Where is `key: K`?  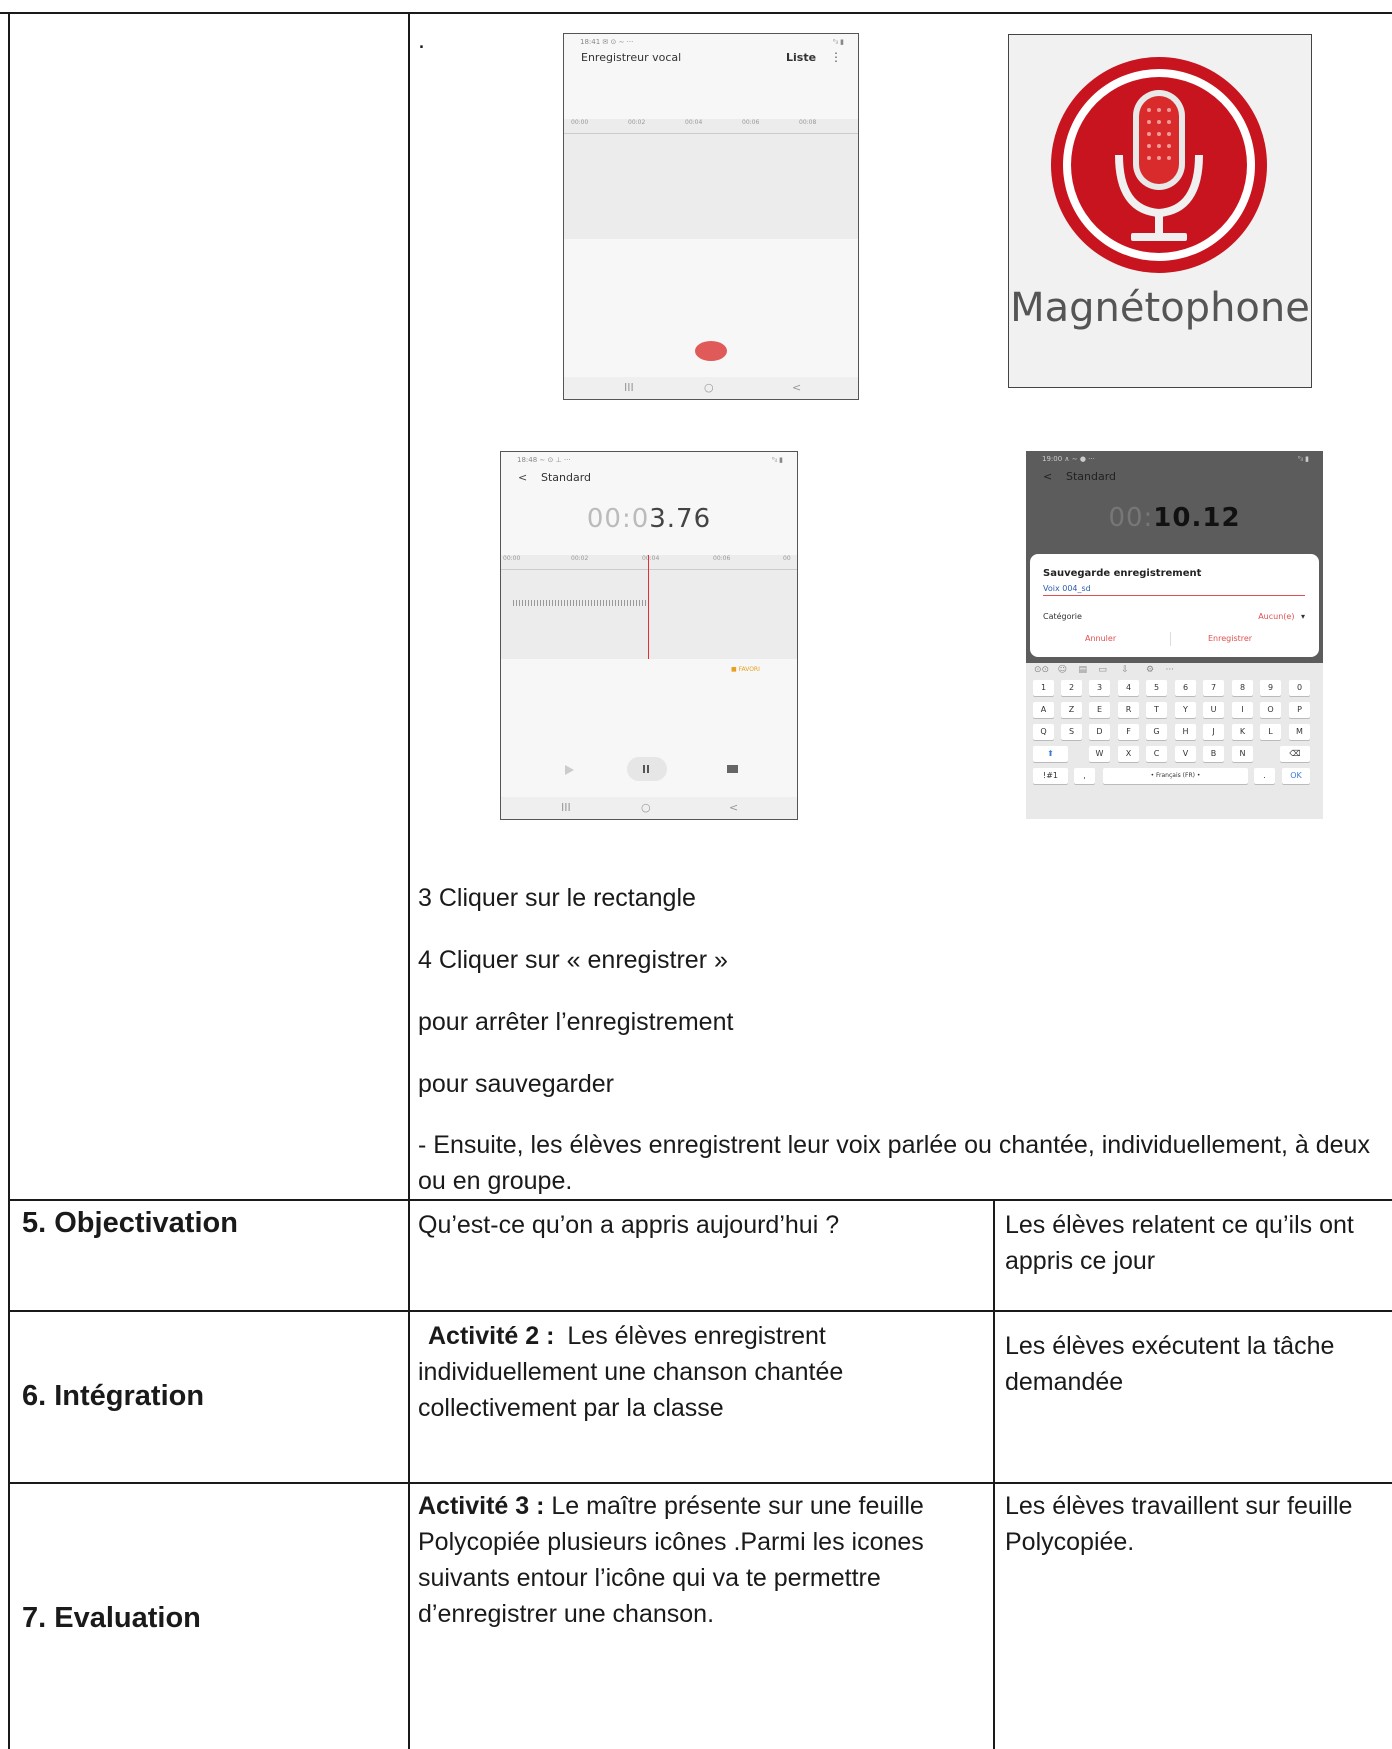 key: K is located at coordinates (1242, 732).